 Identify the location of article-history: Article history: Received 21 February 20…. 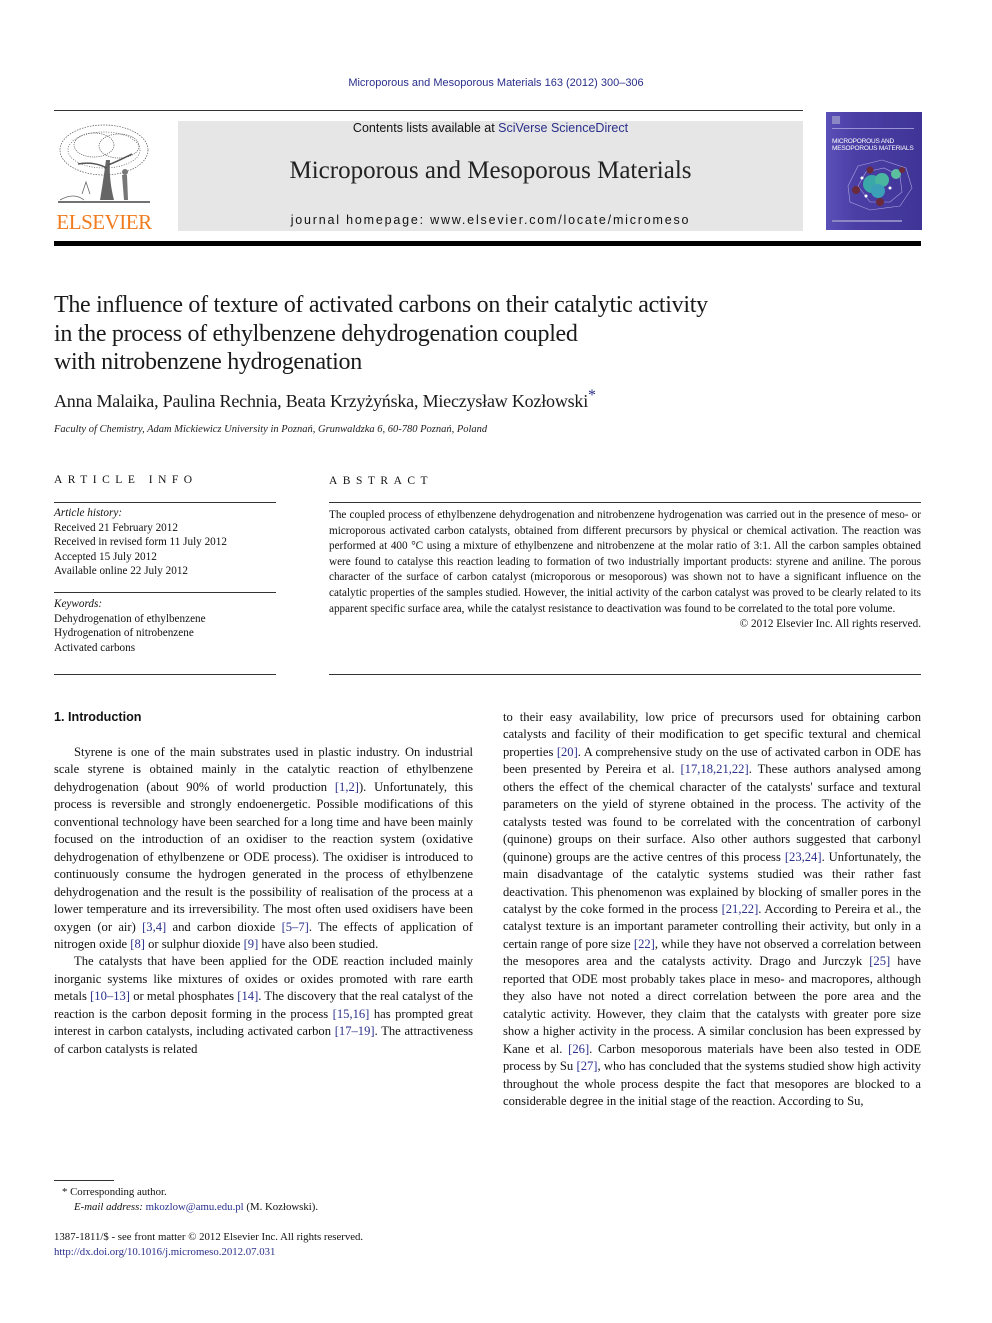
(165, 542).